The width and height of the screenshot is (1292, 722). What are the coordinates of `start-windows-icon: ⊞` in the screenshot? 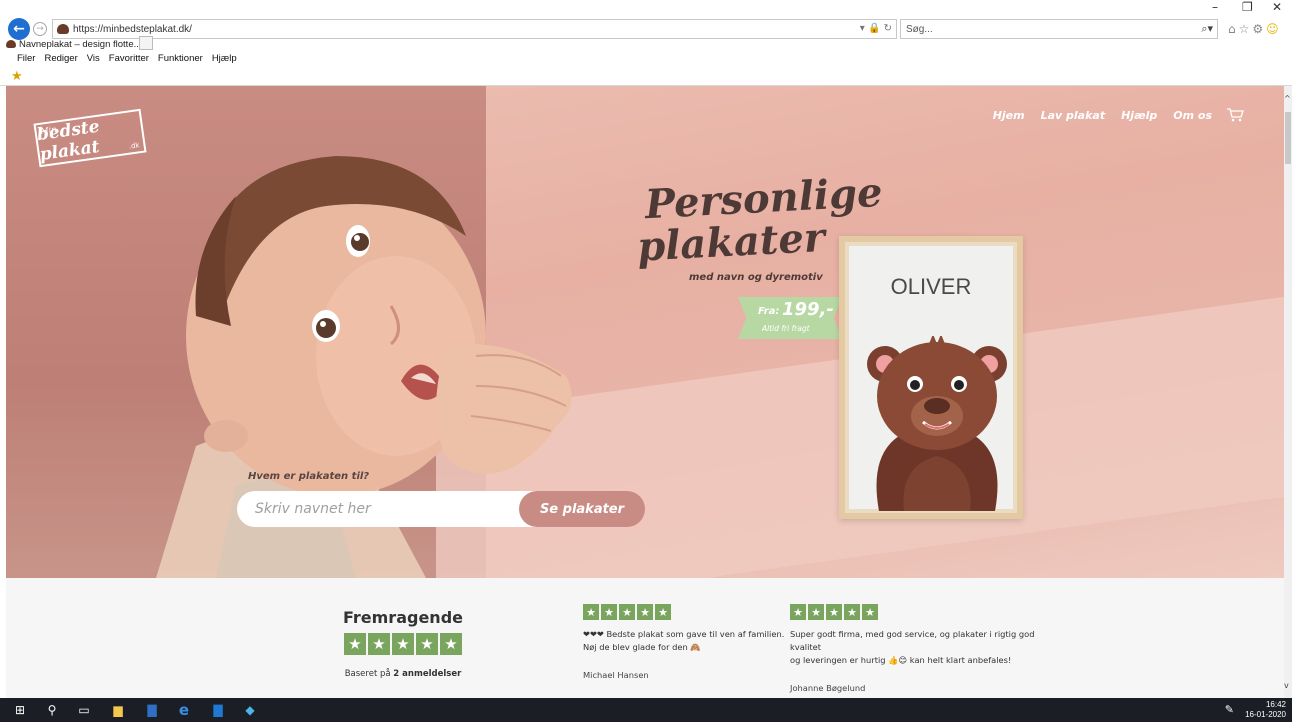 It's located at (20, 710).